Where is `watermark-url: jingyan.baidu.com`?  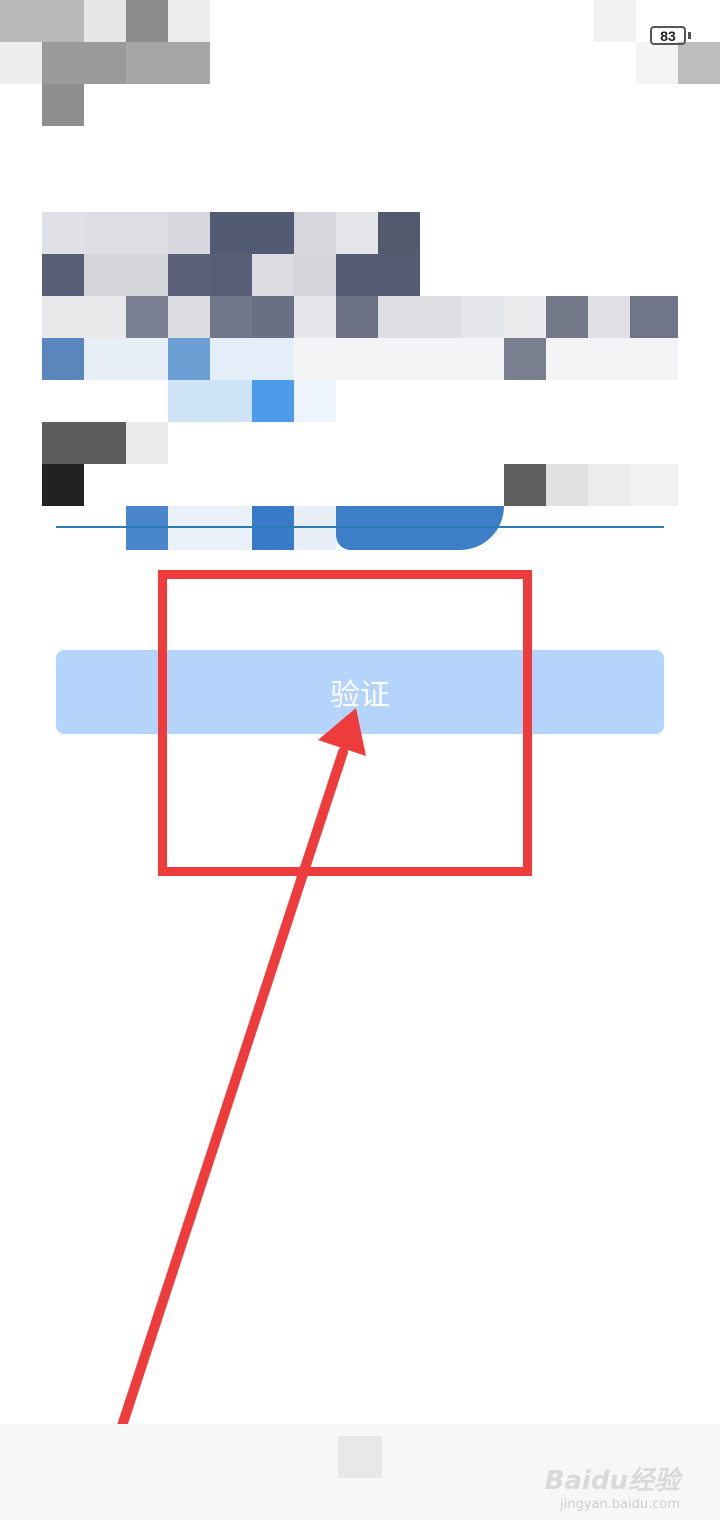
watermark-url: jingyan.baidu.com is located at coordinates (620, 1504).